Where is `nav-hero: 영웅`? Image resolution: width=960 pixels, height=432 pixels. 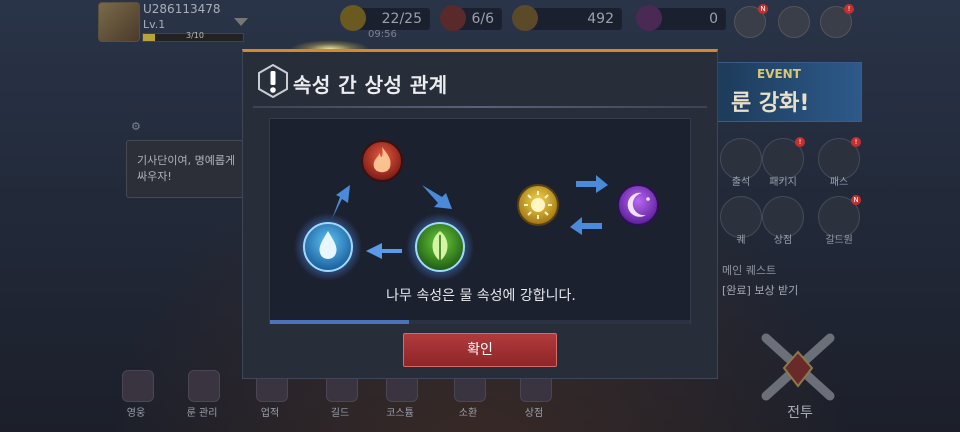 nav-hero: 영웅 is located at coordinates (136, 394).